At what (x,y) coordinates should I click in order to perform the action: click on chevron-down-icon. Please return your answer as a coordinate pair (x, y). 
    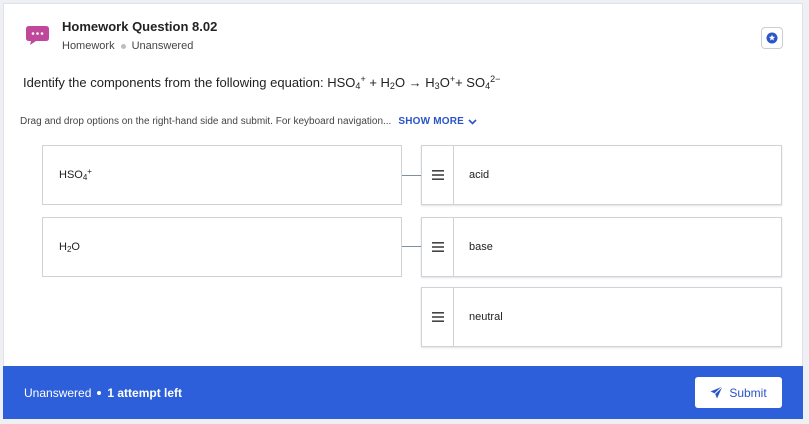
    Looking at the image, I should click on (472, 121).